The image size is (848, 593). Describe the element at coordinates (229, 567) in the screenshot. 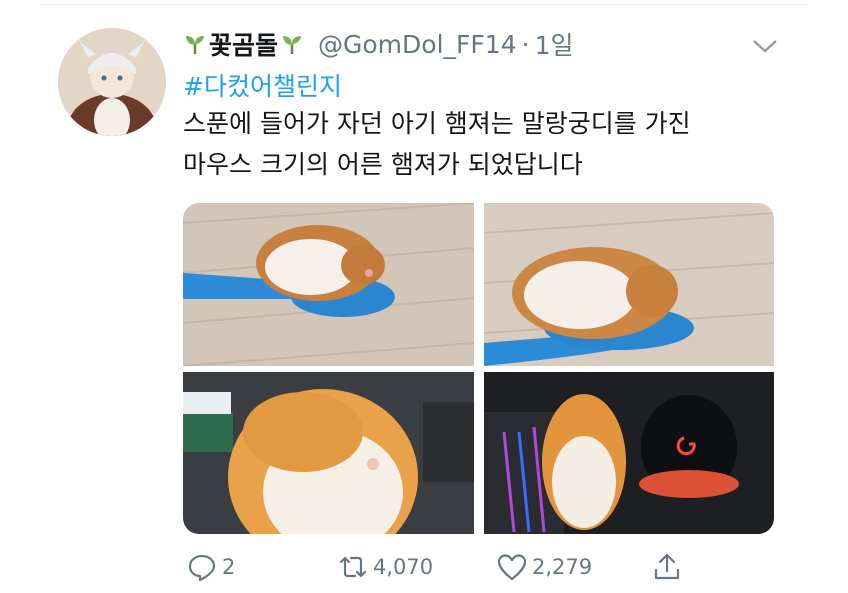

I see `reply-count: 2` at that location.